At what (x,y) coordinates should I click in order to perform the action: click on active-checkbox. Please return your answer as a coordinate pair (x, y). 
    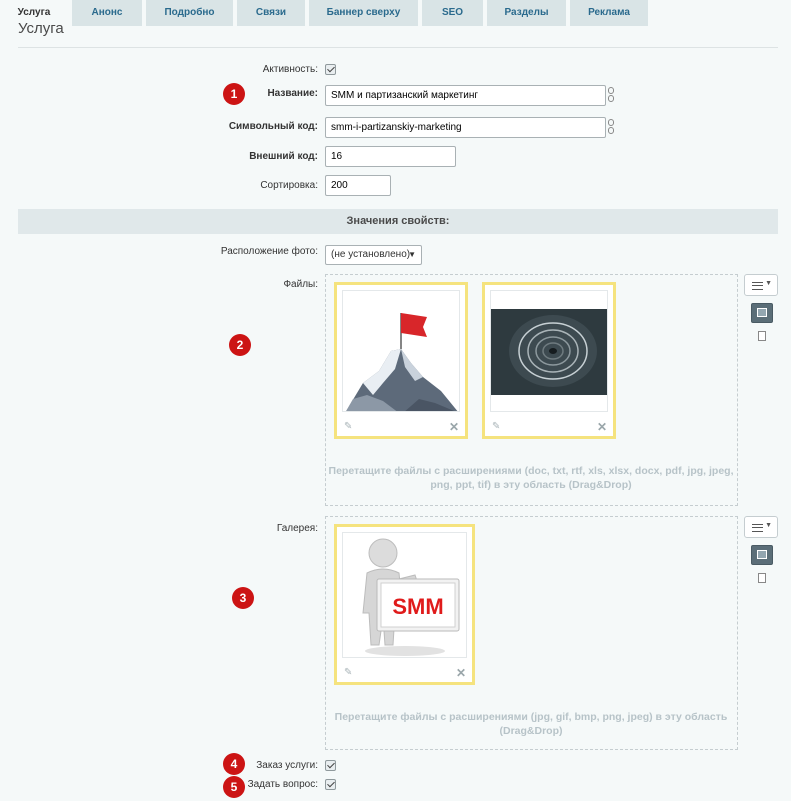
    Looking at the image, I should click on (330, 69).